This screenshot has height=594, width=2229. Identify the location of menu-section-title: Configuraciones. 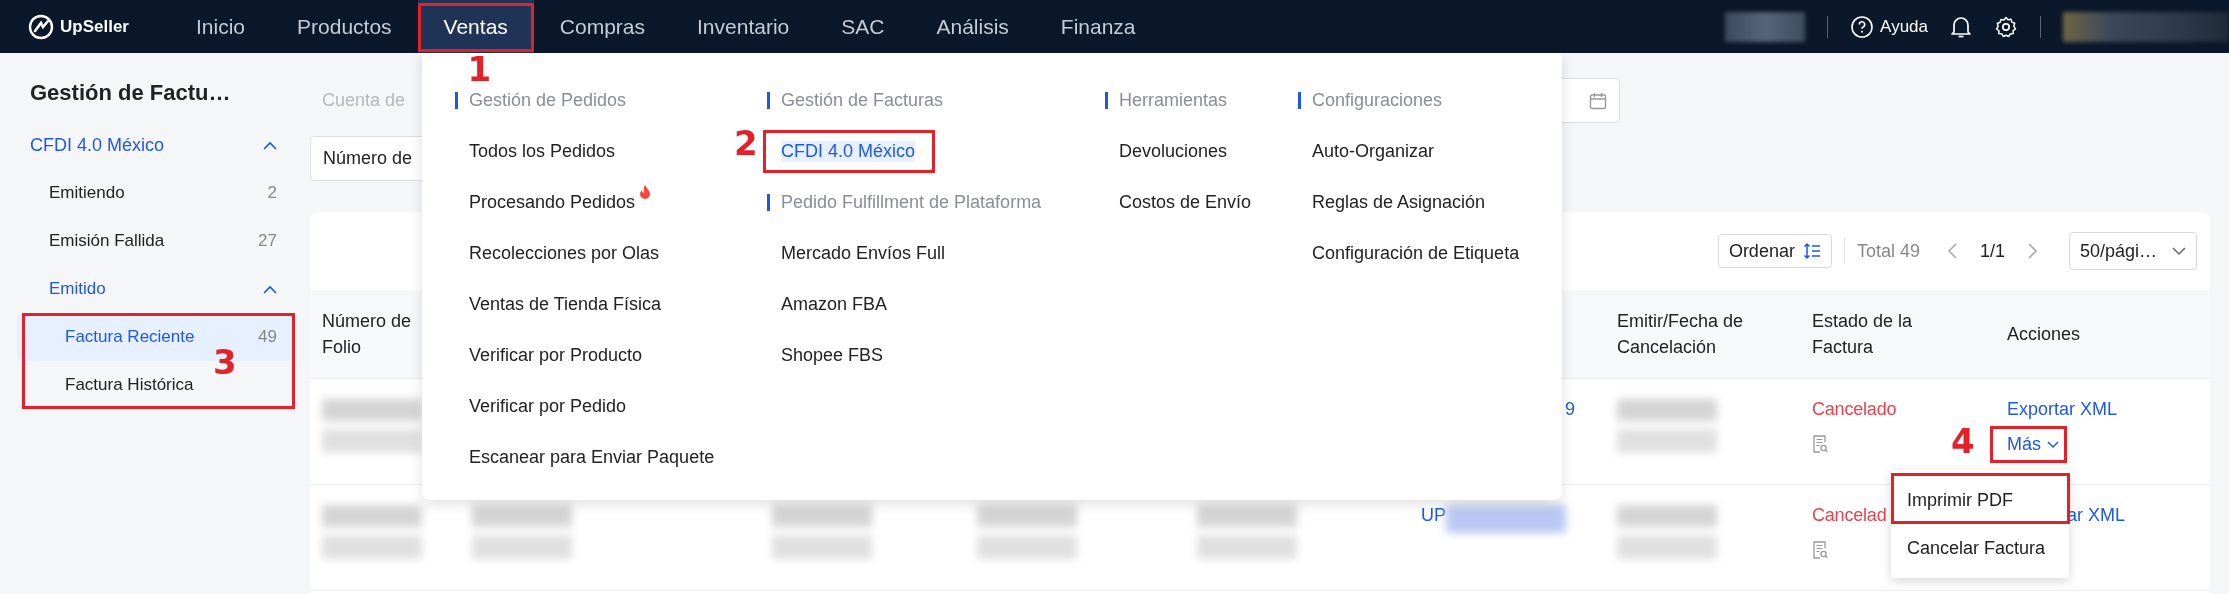
(1377, 100).